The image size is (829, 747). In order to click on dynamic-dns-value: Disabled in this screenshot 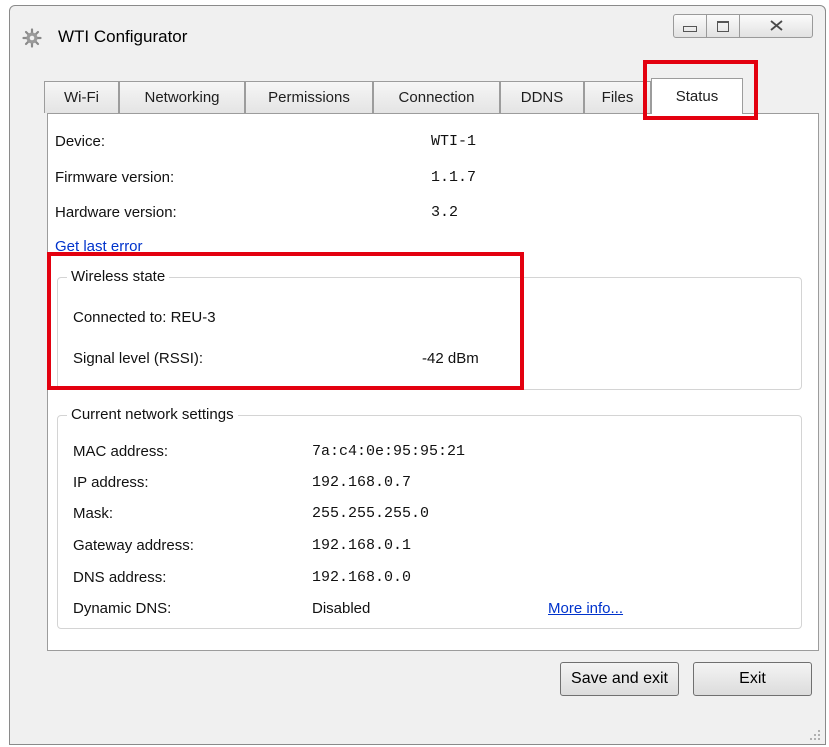, I will do `click(341, 608)`.